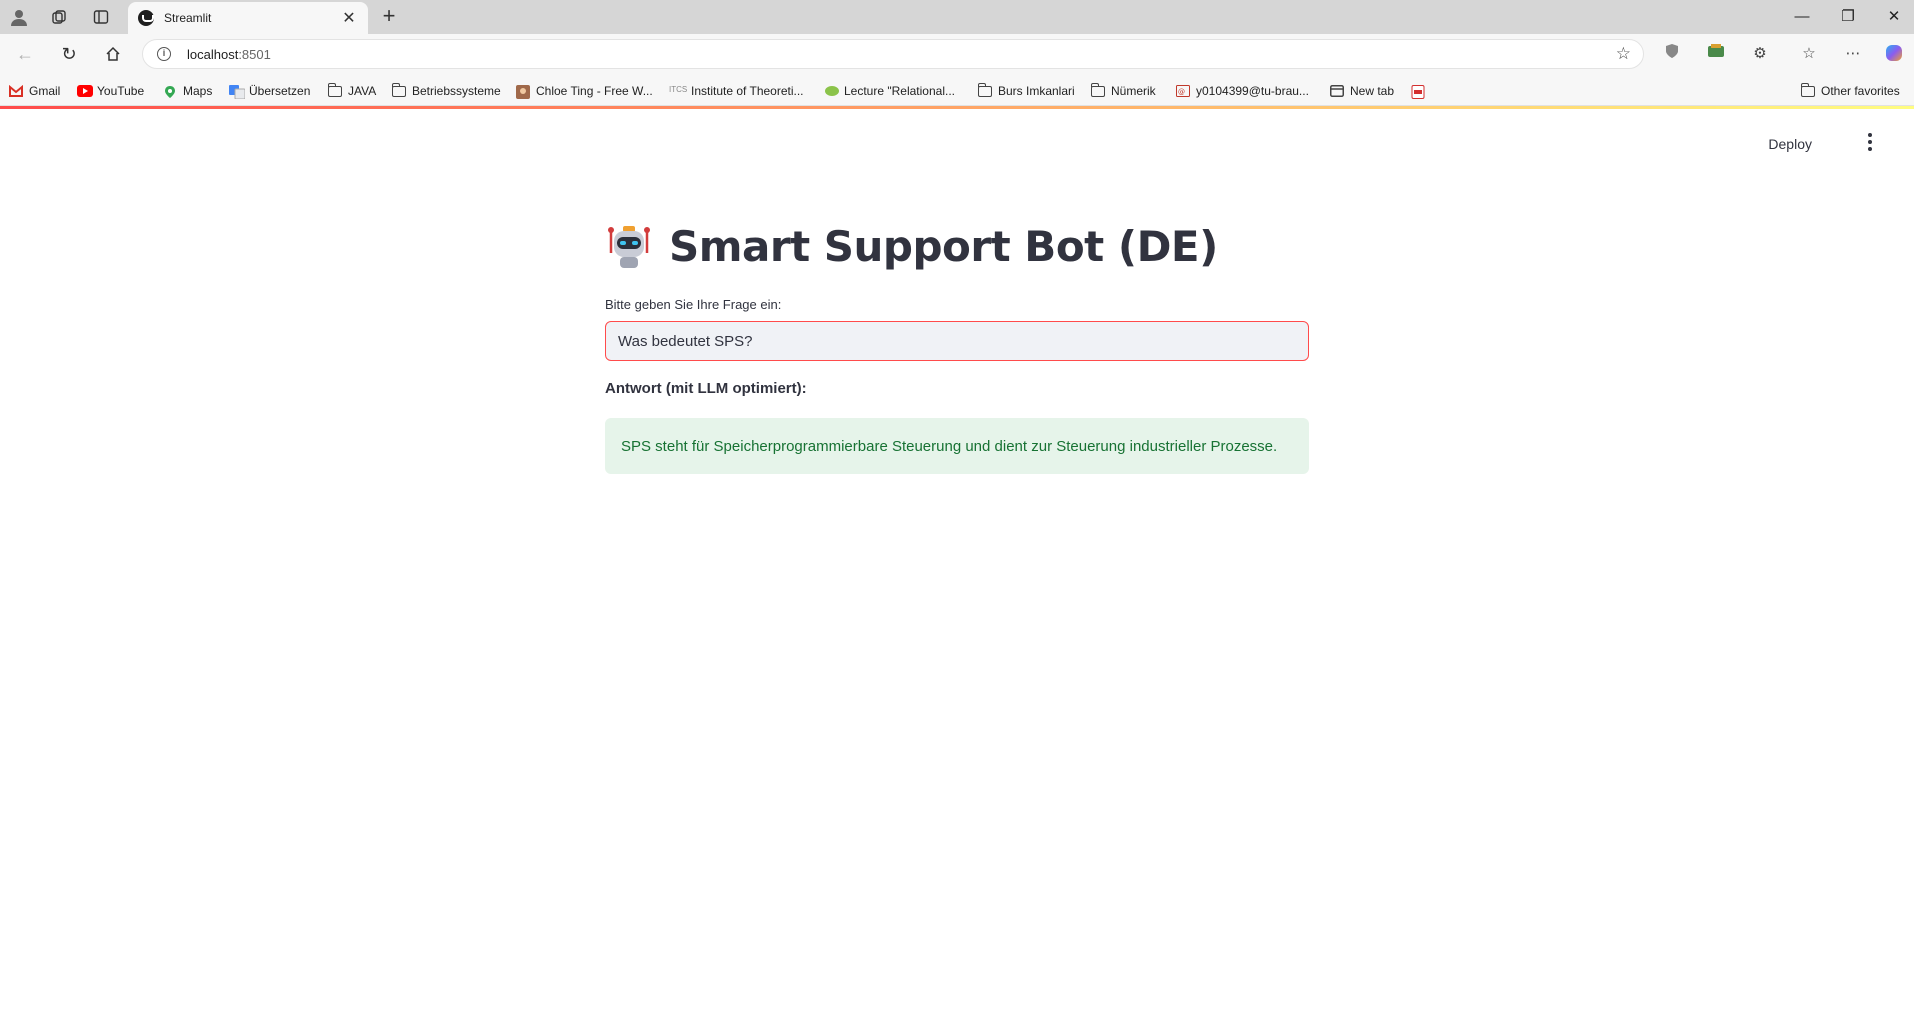  I want to click on close-tab-icon: ✕, so click(349, 18).